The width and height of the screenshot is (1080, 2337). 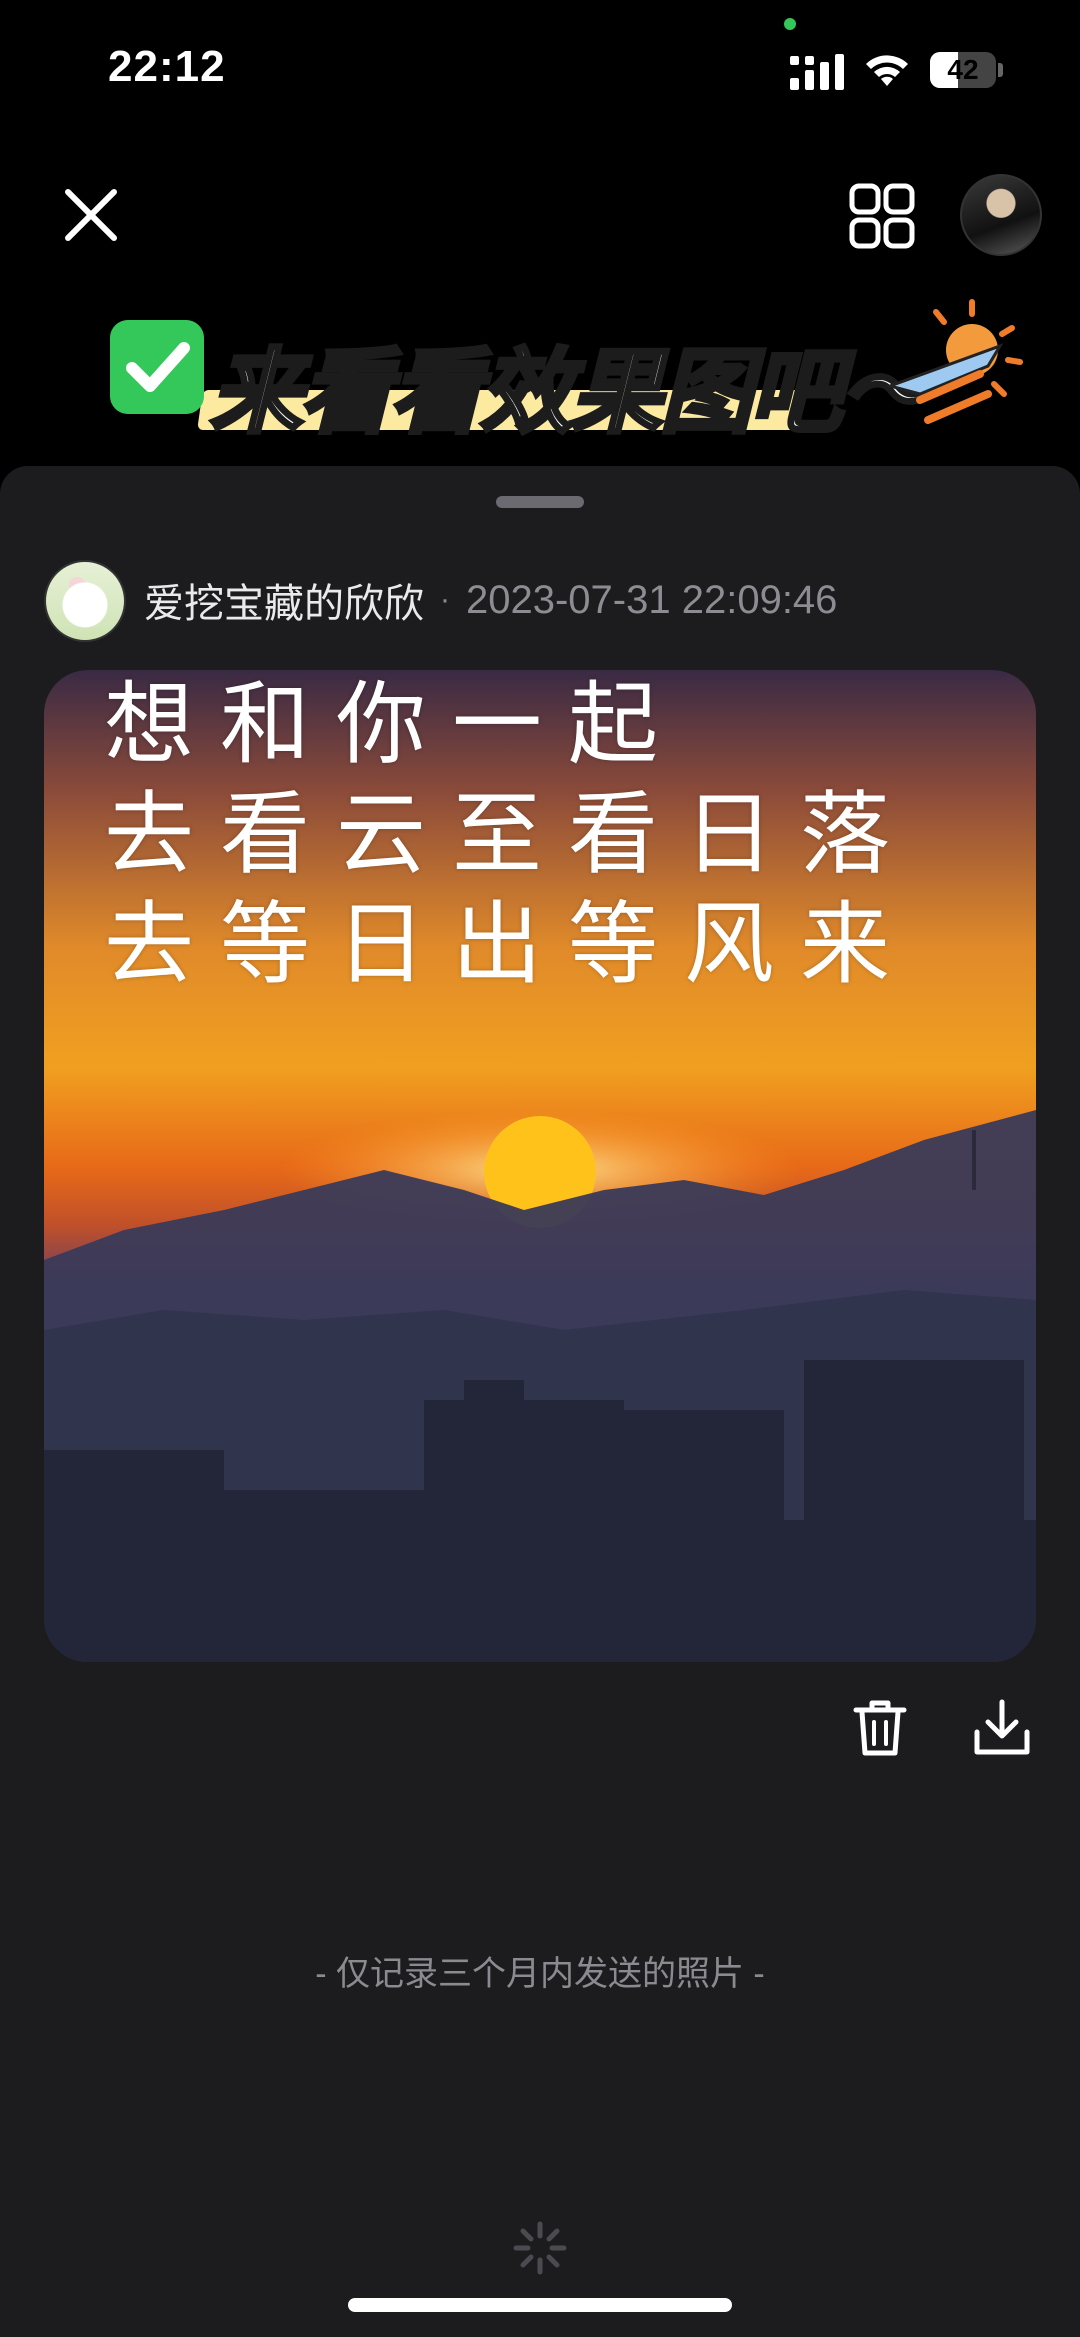 What do you see at coordinates (540, 502) in the screenshot?
I see `drag-handle` at bounding box center [540, 502].